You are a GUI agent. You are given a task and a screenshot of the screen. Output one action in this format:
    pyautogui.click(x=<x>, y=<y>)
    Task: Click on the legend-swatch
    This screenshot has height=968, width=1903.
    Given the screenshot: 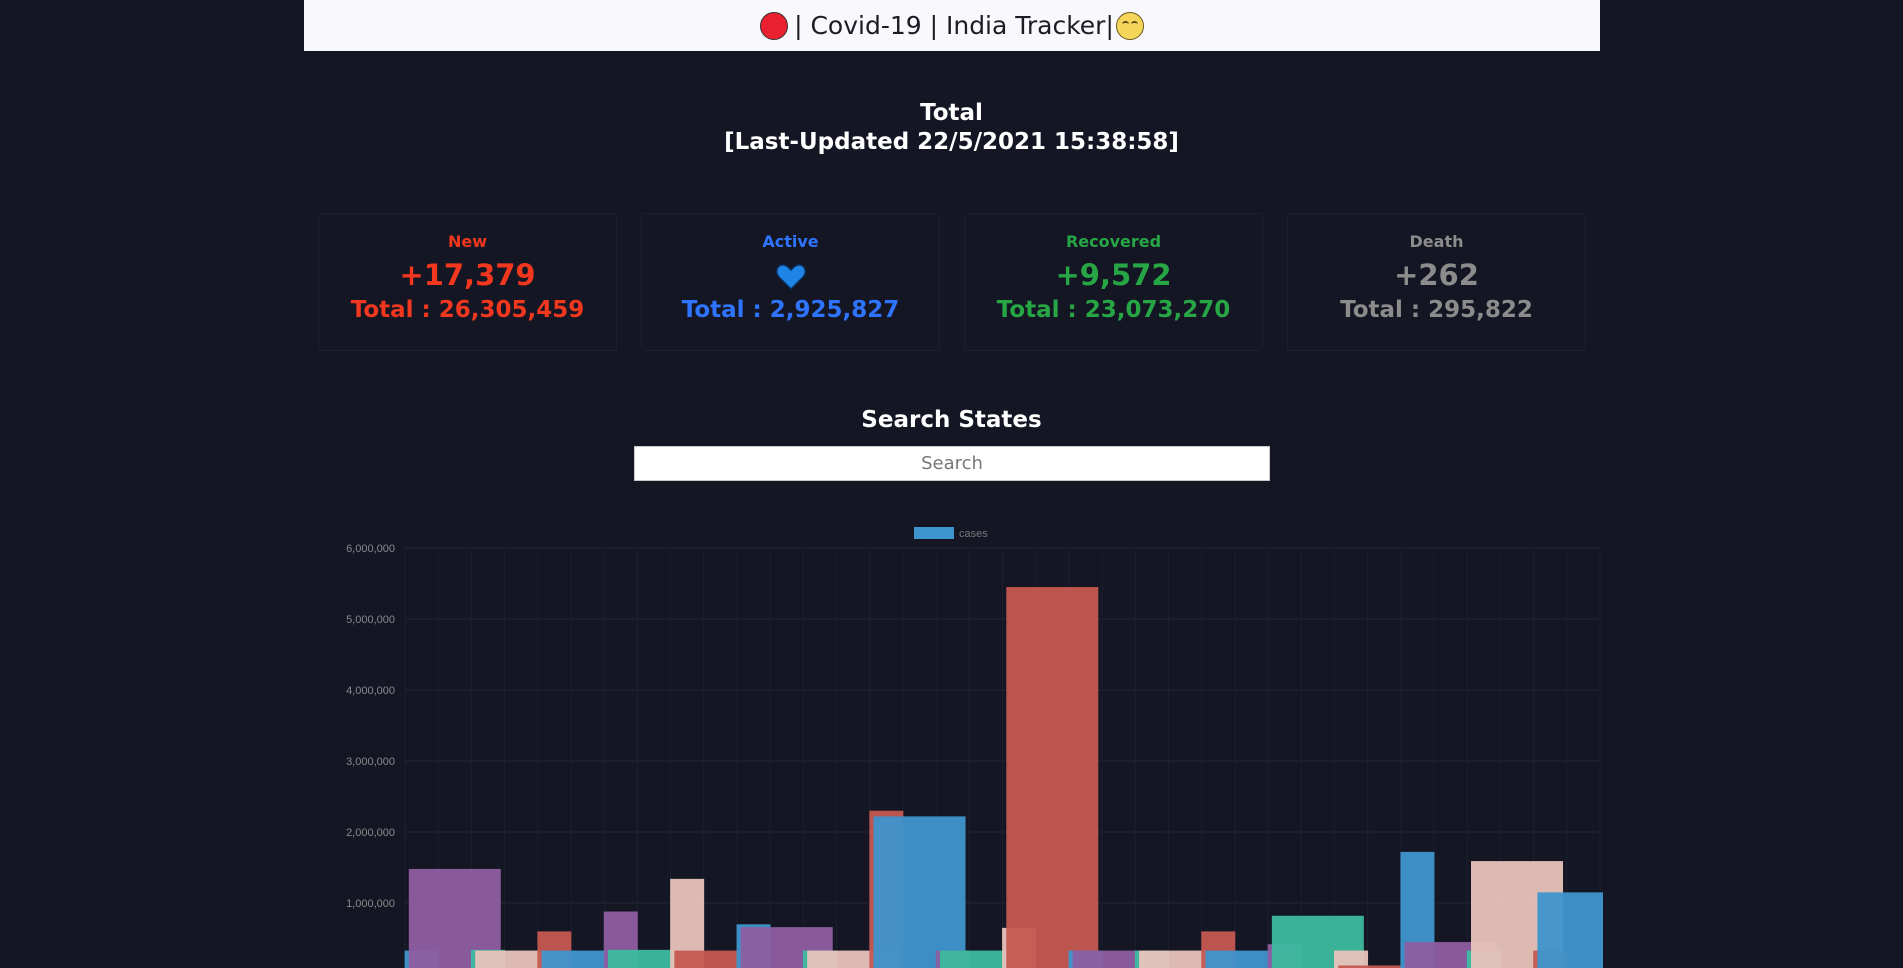 What is the action you would take?
    pyautogui.click(x=934, y=533)
    